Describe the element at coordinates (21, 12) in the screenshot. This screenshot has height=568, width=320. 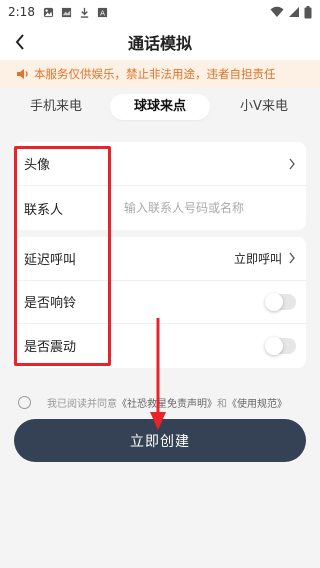
I see `status-time: 2:18` at that location.